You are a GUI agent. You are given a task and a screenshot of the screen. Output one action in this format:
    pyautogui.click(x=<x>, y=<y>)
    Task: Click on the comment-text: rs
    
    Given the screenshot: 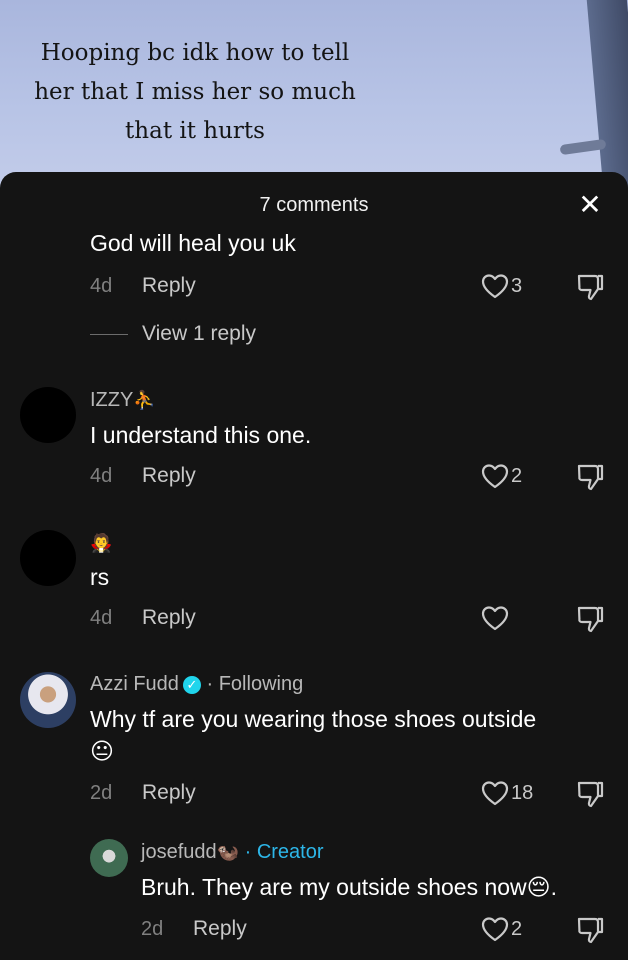 What is the action you would take?
    pyautogui.click(x=100, y=577)
    